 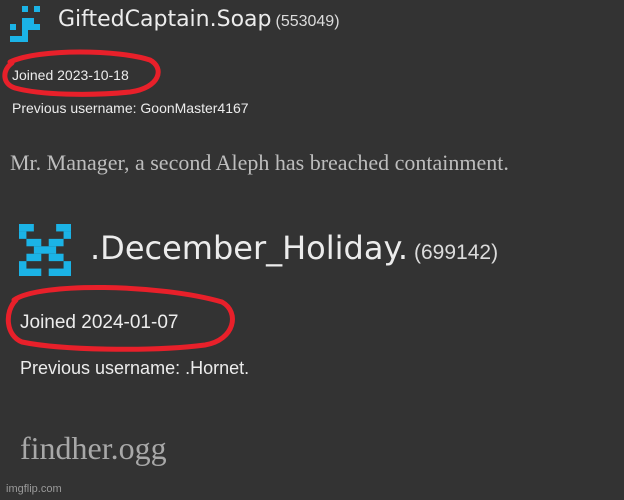 I want to click on caption-bottom: findher.ogg, so click(x=93, y=448).